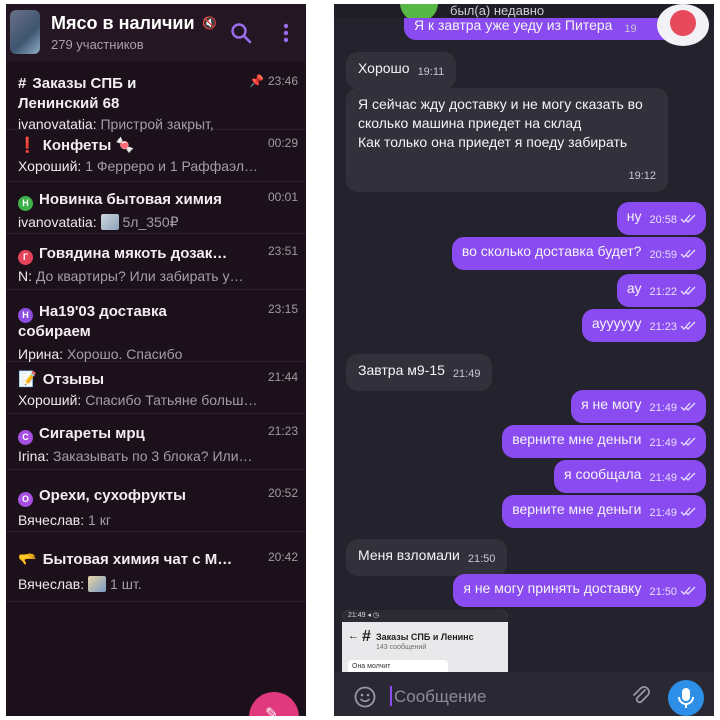 This screenshot has width=720, height=720. Describe the element at coordinates (431, 72) in the screenshot. I see `message-time: 19:11` at that location.